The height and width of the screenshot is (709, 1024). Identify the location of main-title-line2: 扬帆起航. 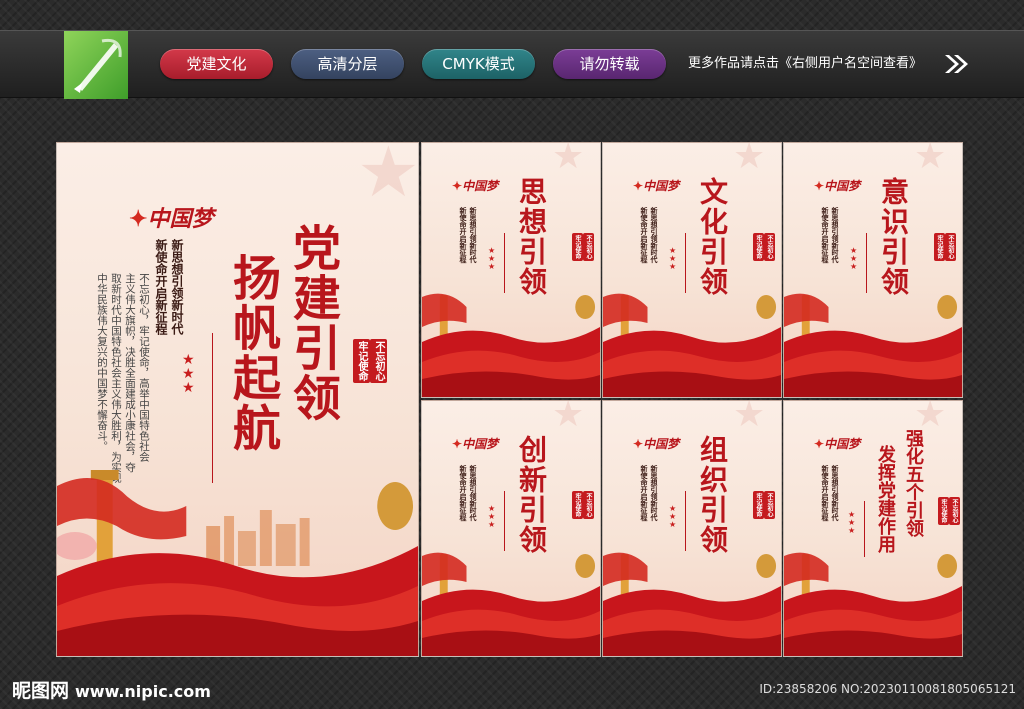
(252, 353).